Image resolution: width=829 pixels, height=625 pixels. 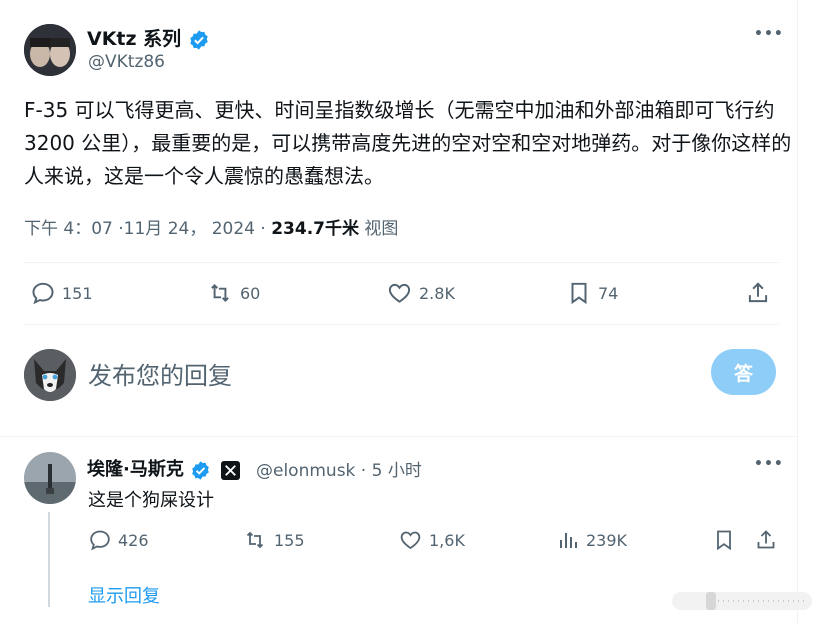 I want to click on reply-author-avatar, so click(x=50, y=478).